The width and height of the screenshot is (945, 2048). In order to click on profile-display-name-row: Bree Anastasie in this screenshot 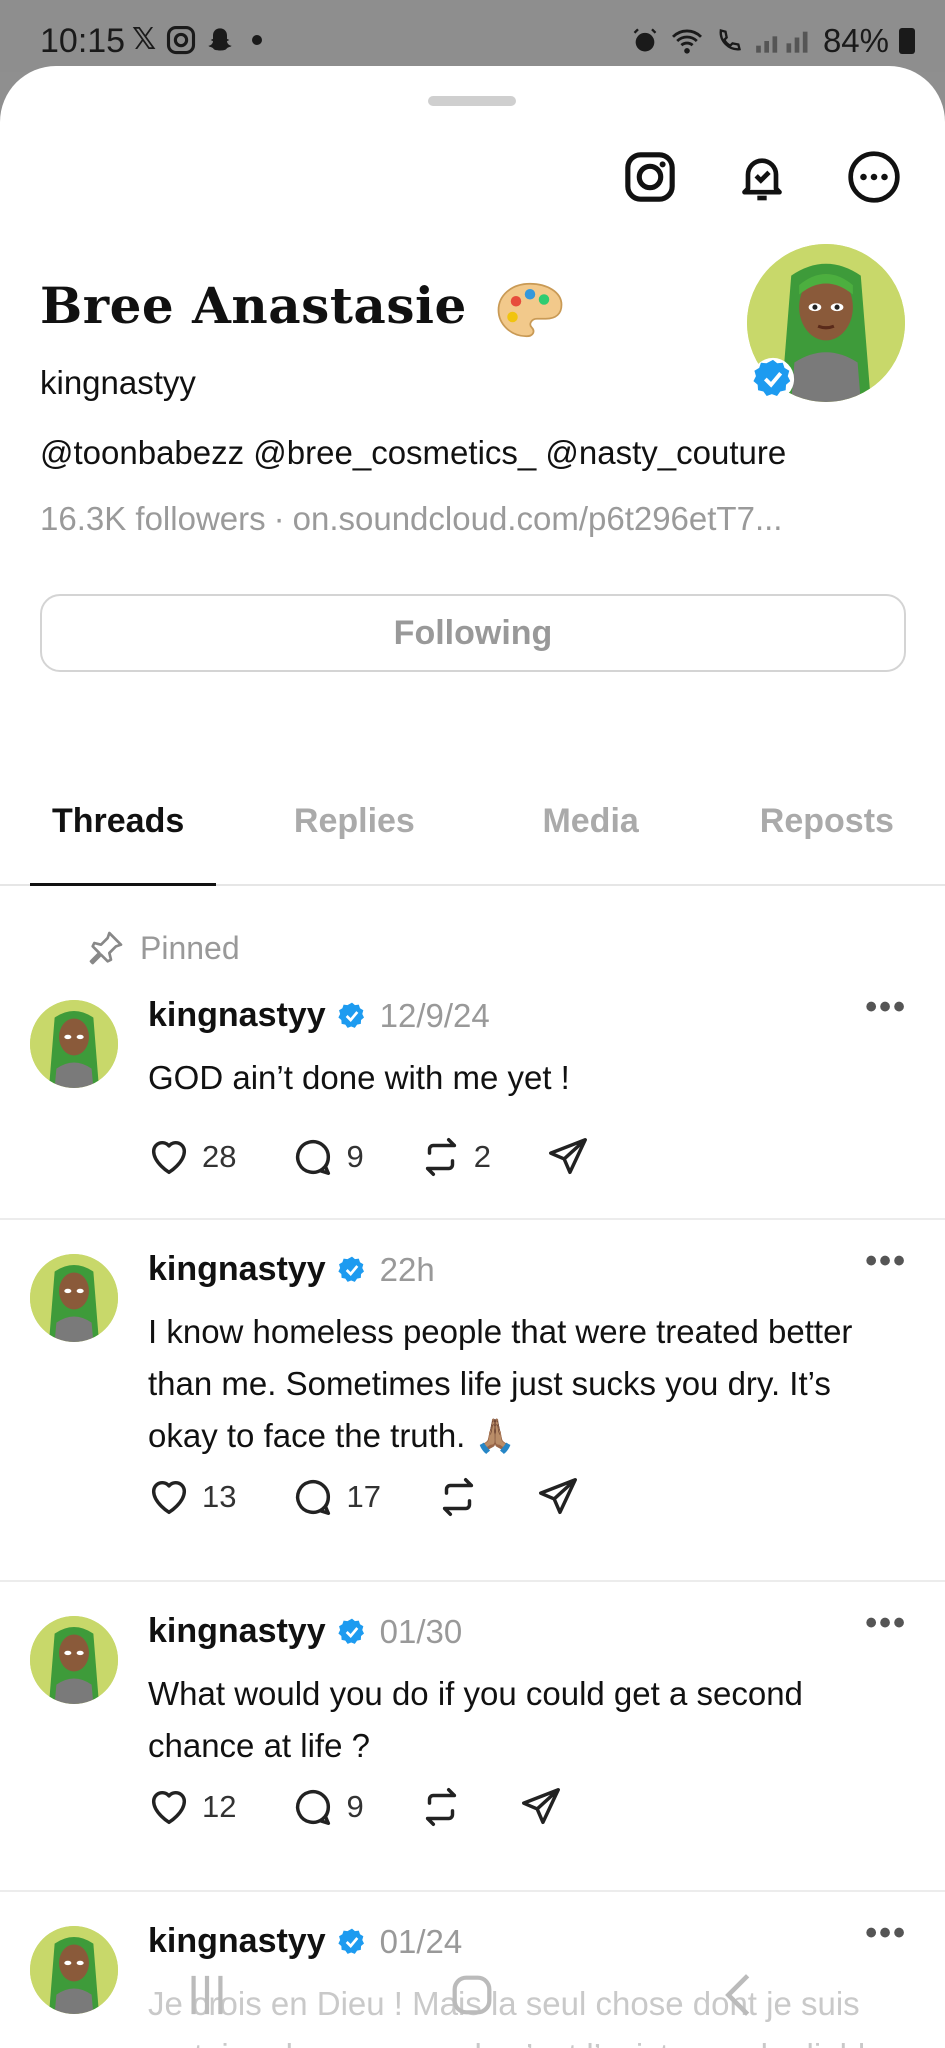, I will do `click(302, 308)`.